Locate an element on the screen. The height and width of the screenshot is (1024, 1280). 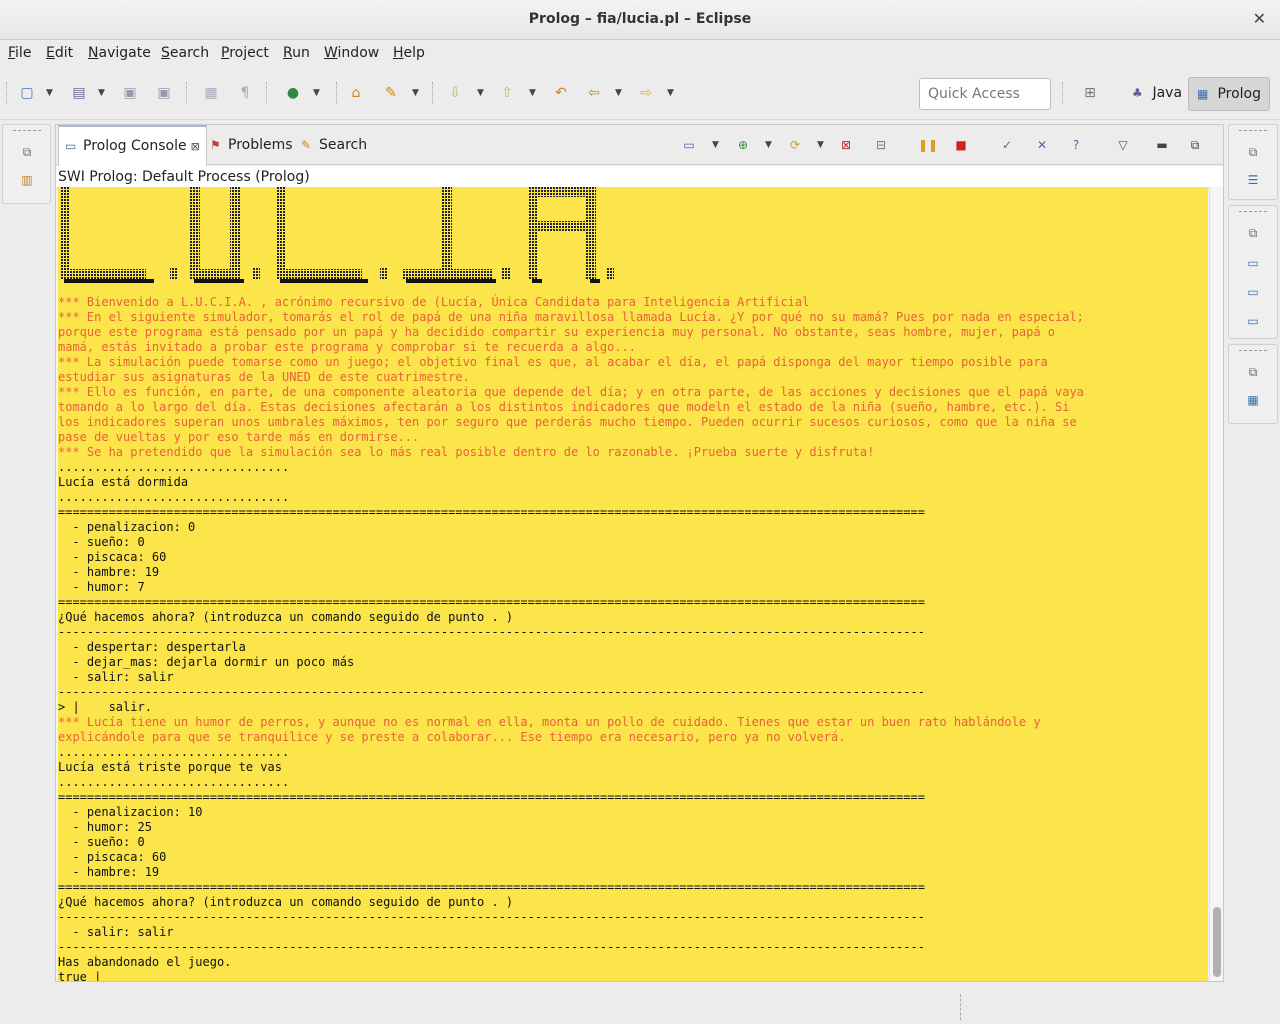
tool-dropdown-icon: ▼ is located at coordinates (415, 93).